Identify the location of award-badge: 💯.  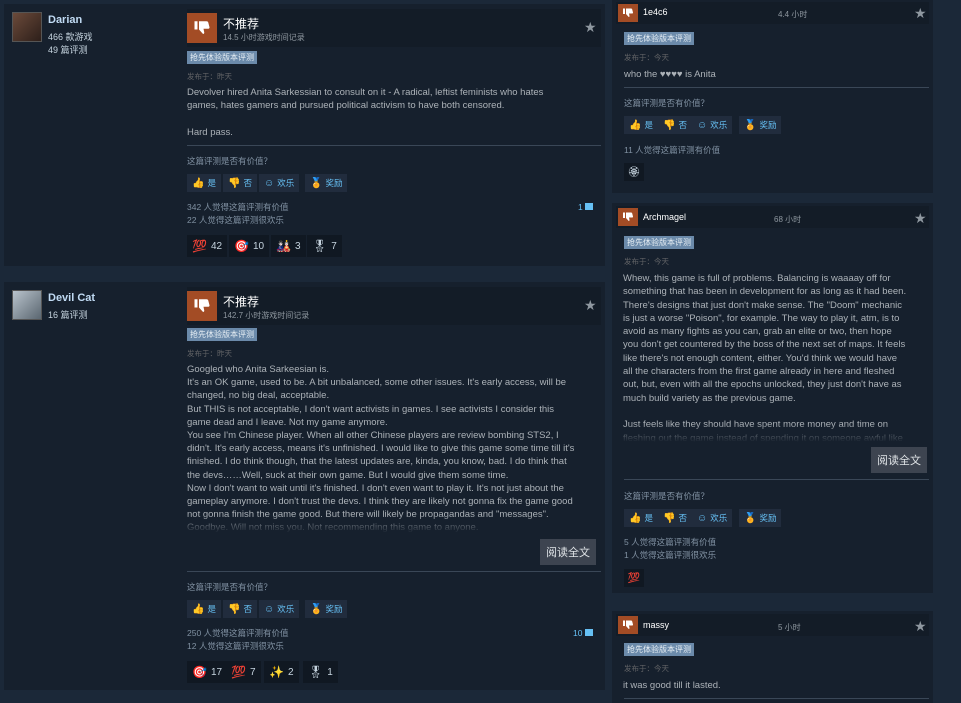
(634, 578).